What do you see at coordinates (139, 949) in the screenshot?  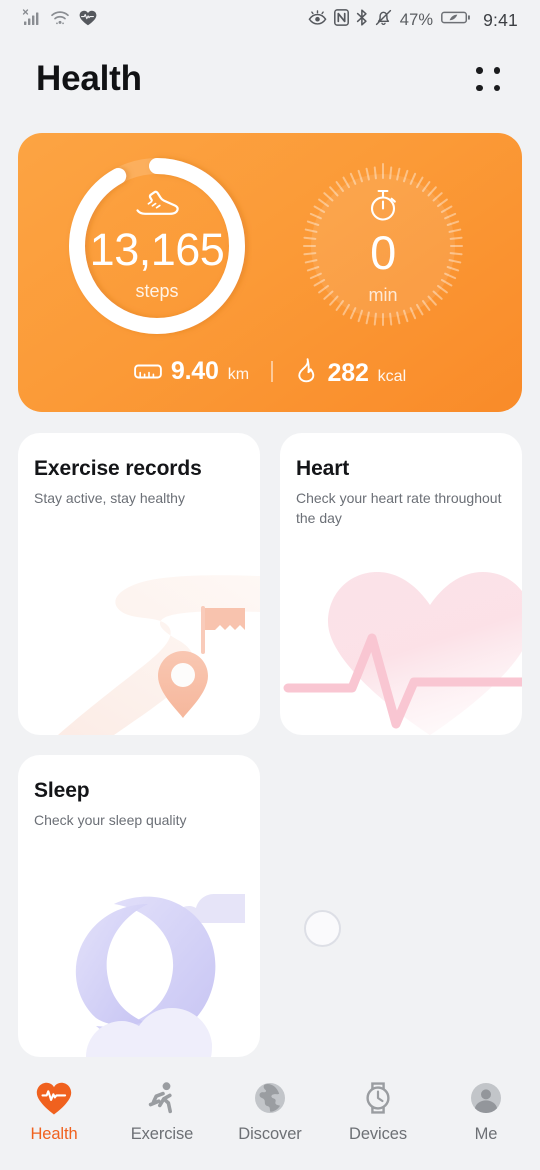 I see `crescent-moon-clouds-illustration` at bounding box center [139, 949].